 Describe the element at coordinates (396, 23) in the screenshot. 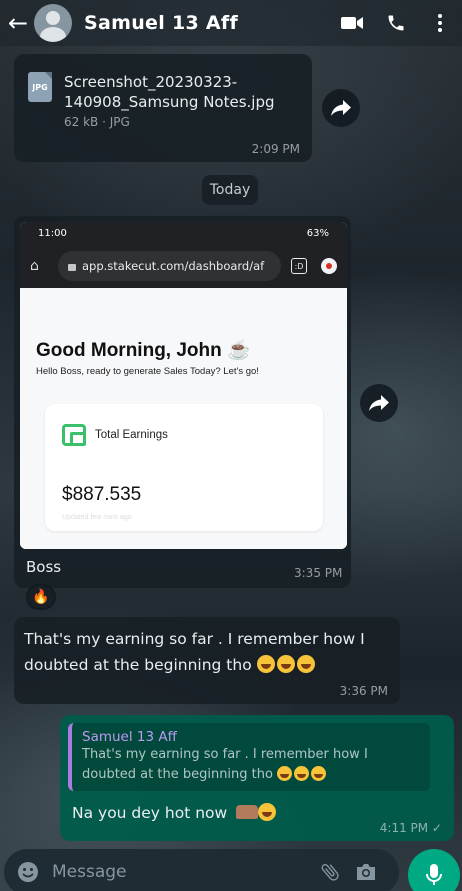

I see `voice-call-icon` at that location.